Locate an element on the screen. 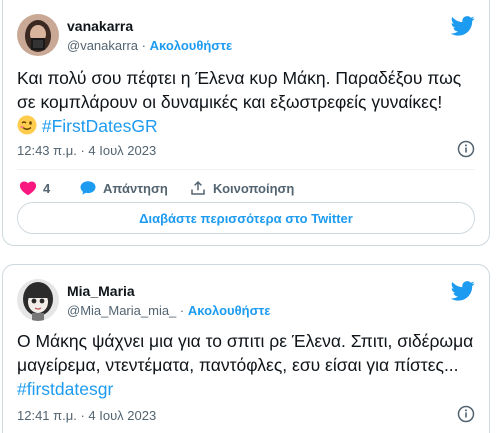 This screenshot has height=433, width=496. heart-icon is located at coordinates (28, 188).